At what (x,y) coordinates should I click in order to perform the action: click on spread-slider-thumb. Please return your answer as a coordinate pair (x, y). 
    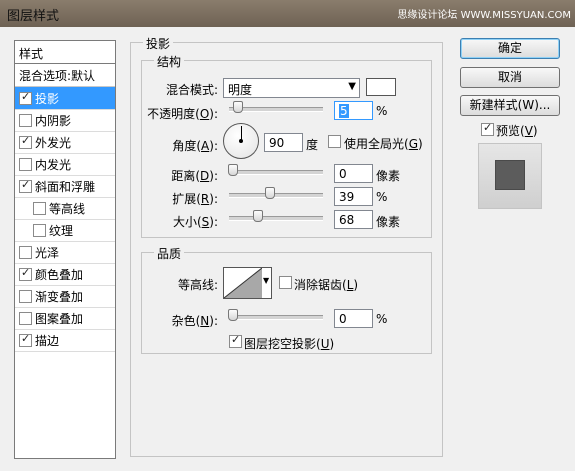
    Looking at the image, I should click on (269, 193).